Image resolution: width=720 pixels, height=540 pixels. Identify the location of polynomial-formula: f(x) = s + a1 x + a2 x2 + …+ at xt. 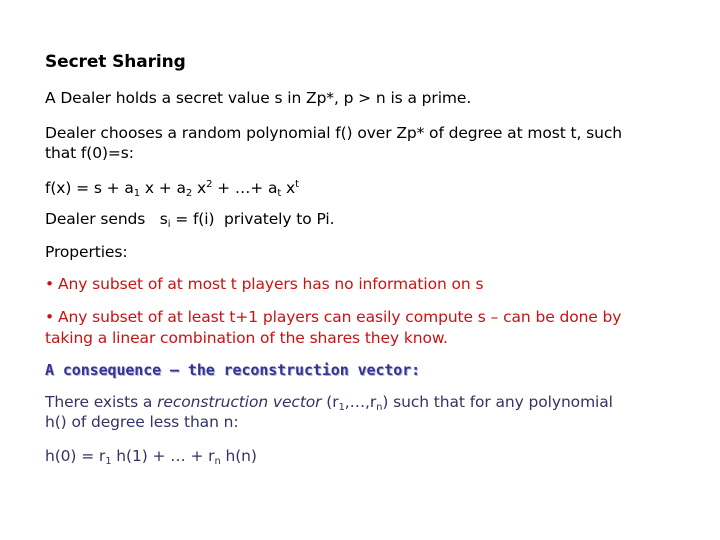
(172, 188).